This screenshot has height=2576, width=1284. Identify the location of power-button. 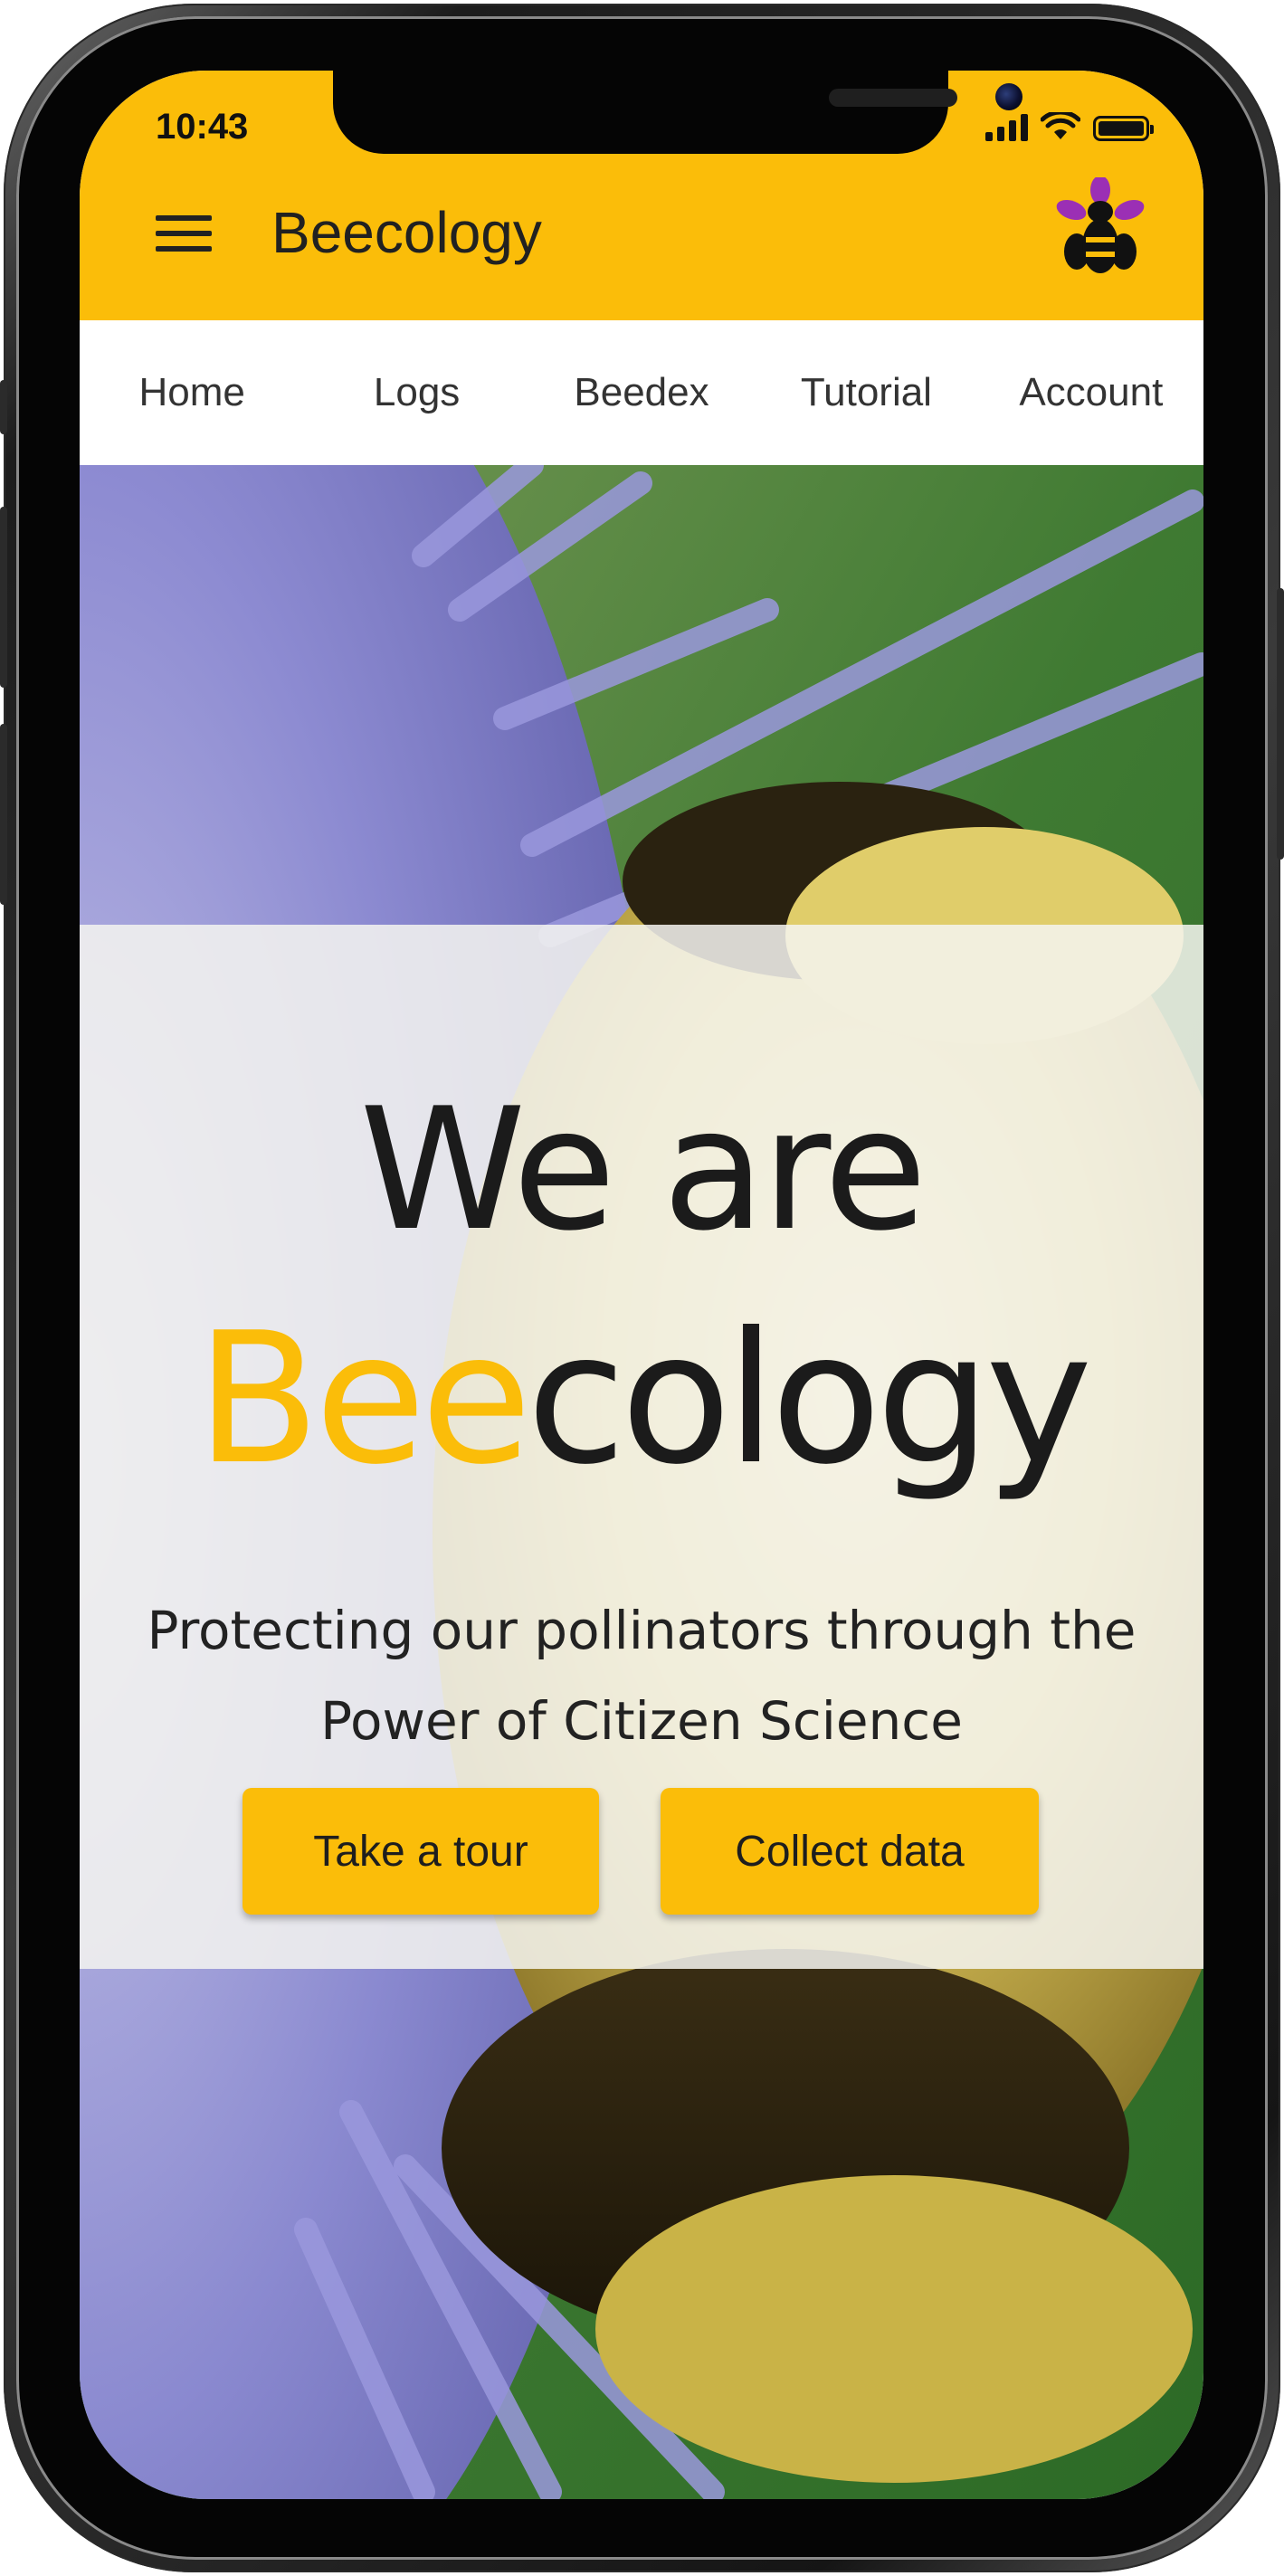
(1280, 724).